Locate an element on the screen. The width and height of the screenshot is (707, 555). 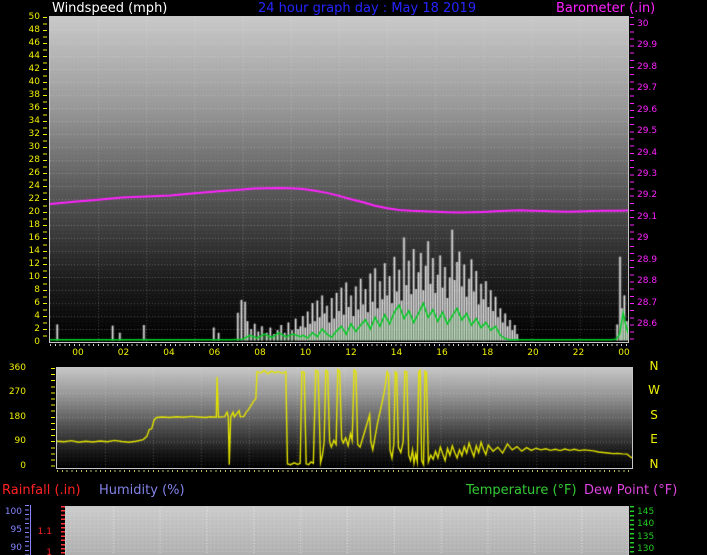
tick-label: 28.9 is located at coordinates (647, 259).